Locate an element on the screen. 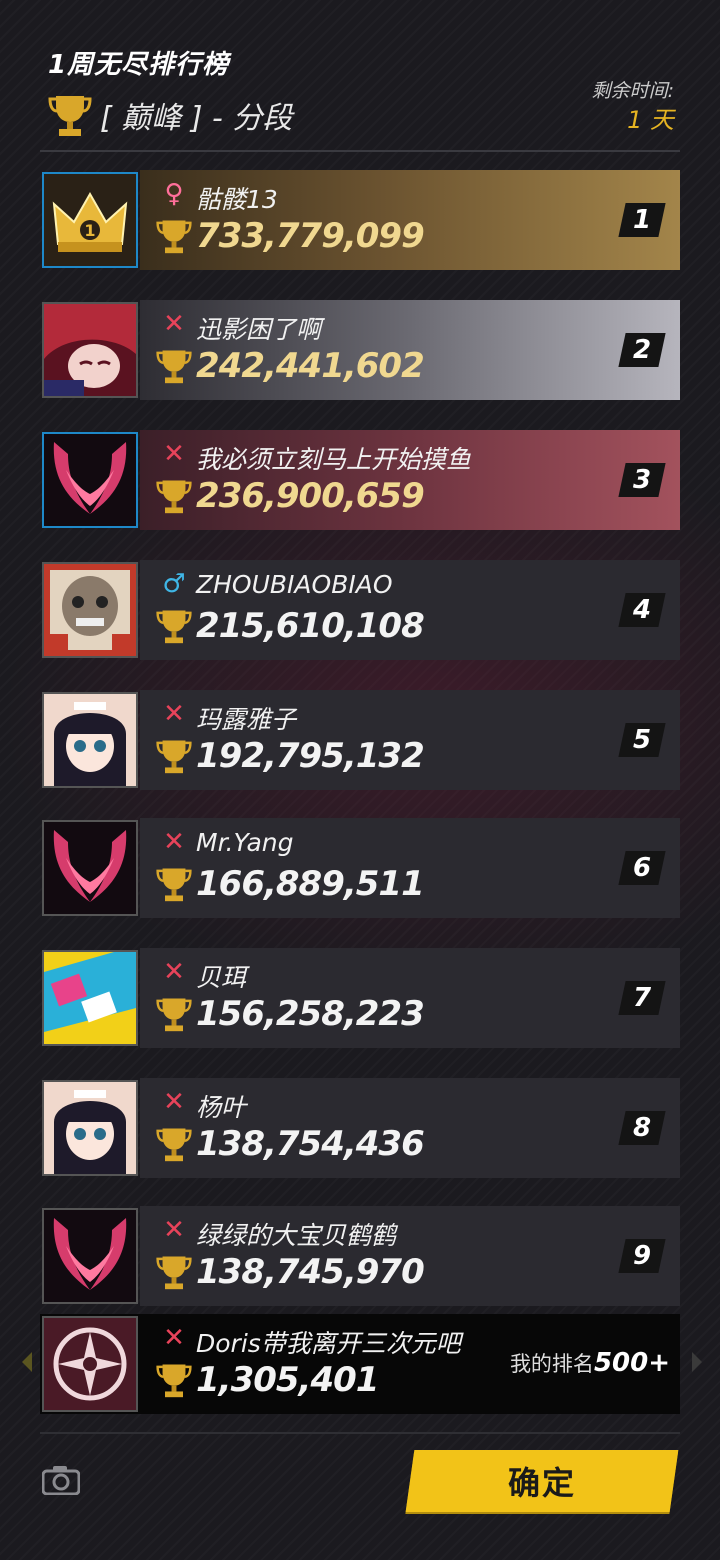  score-group: 138,754,436 is located at coordinates (290, 1144).